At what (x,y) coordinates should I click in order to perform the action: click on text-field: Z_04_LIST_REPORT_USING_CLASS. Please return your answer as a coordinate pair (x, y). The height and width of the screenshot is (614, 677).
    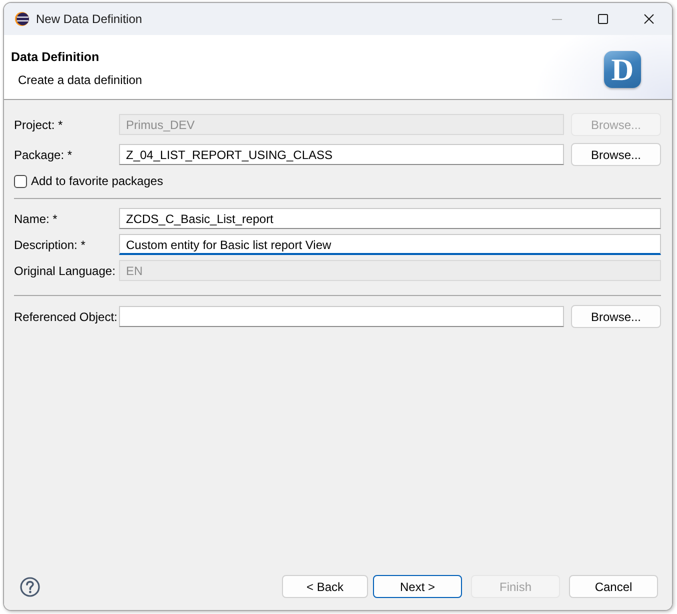
    Looking at the image, I should click on (341, 154).